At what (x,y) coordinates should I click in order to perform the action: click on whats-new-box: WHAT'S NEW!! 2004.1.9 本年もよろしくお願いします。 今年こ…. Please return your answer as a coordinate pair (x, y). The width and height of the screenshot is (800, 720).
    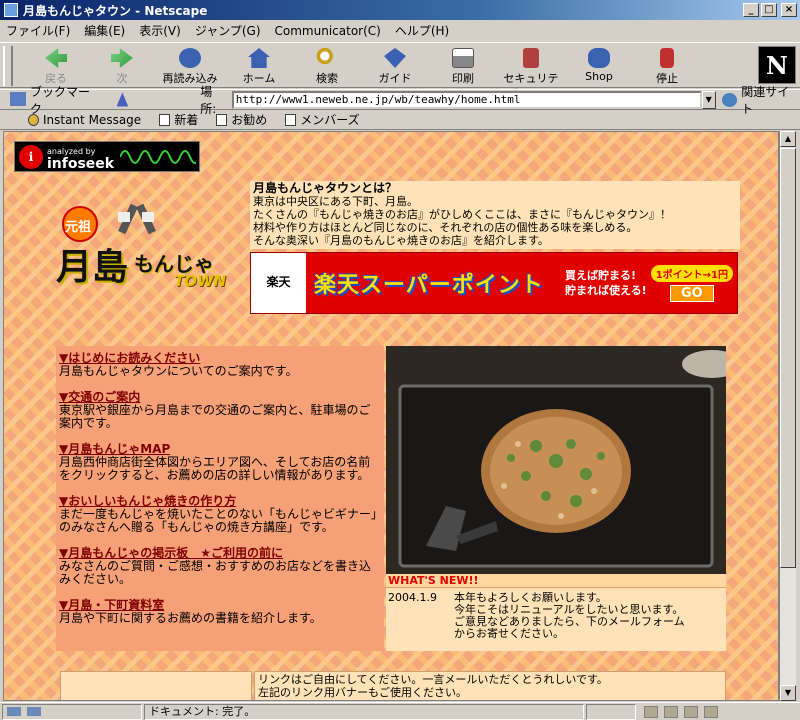
    Looking at the image, I should click on (556, 612).